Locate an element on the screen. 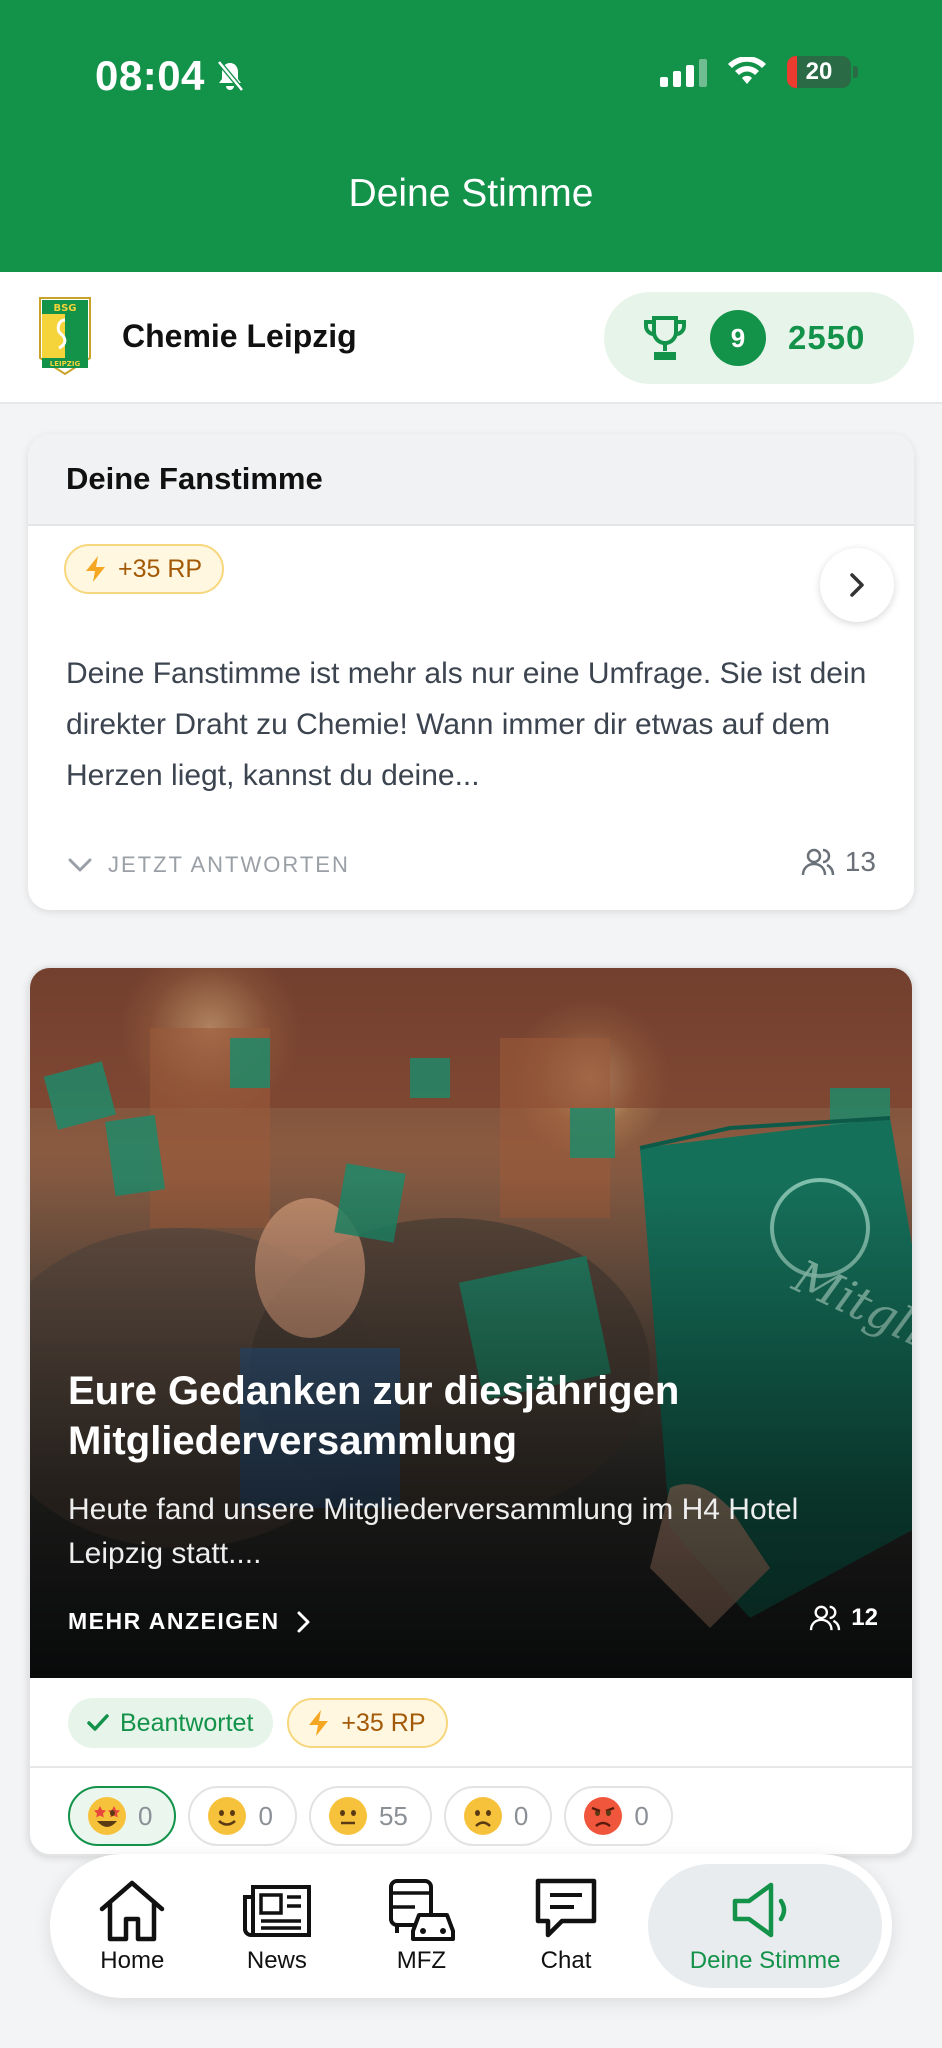 This screenshot has width=942, height=2048. nav-item-chat: Chat is located at coordinates (566, 1926).